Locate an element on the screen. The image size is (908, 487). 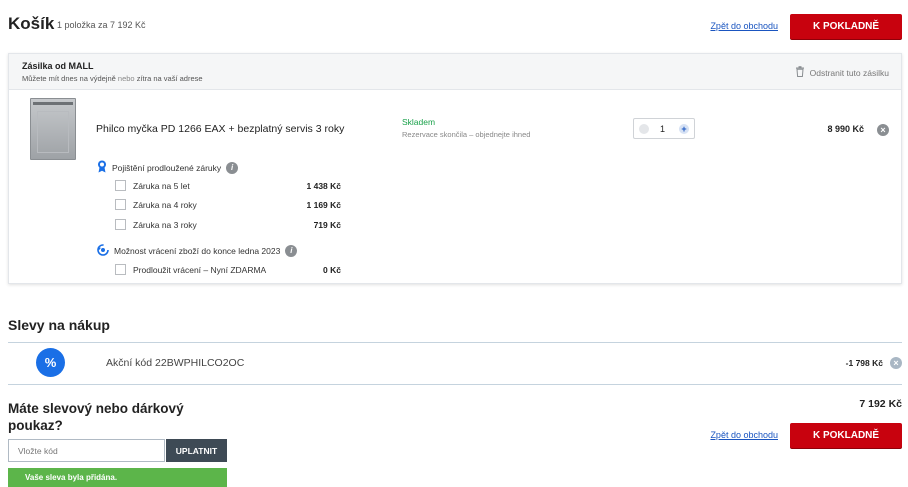
voucher-success-message: Vaše sleva byla přidána. is located at coordinates (117, 477).